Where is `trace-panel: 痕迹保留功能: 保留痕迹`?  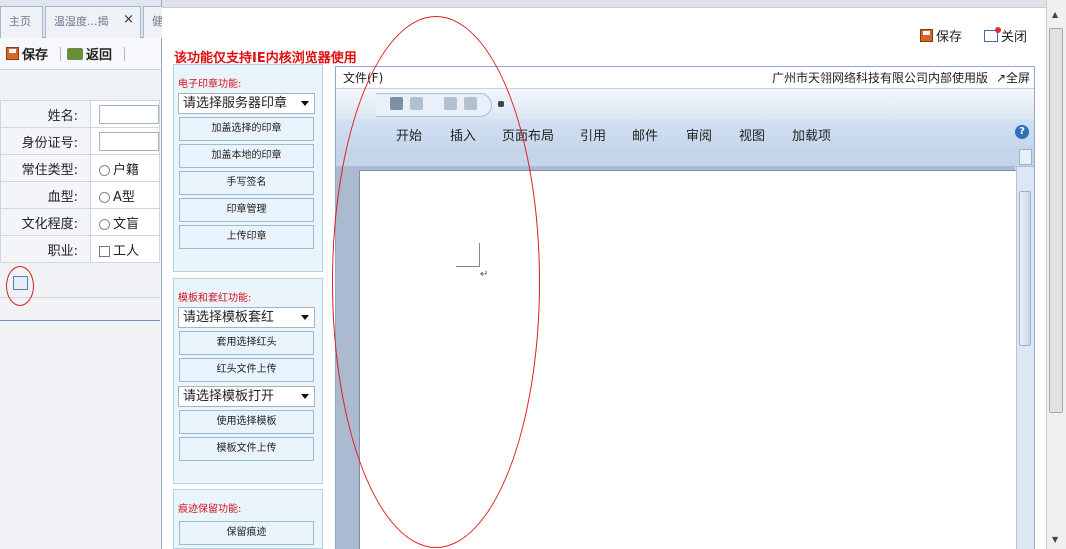 trace-panel: 痕迹保留功能: 保留痕迹 is located at coordinates (248, 519).